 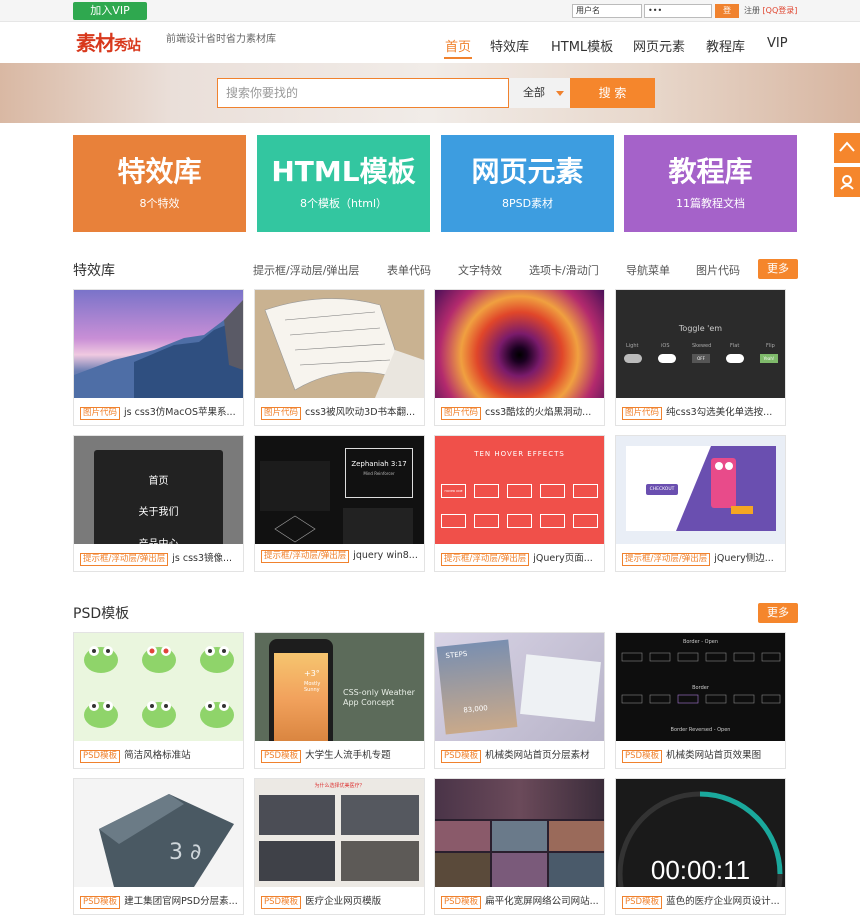 What do you see at coordinates (339, 846) in the screenshot?
I see `psd-card: 为什么选择优美医疗？ PSD模板 医疗企业网页模版` at bounding box center [339, 846].